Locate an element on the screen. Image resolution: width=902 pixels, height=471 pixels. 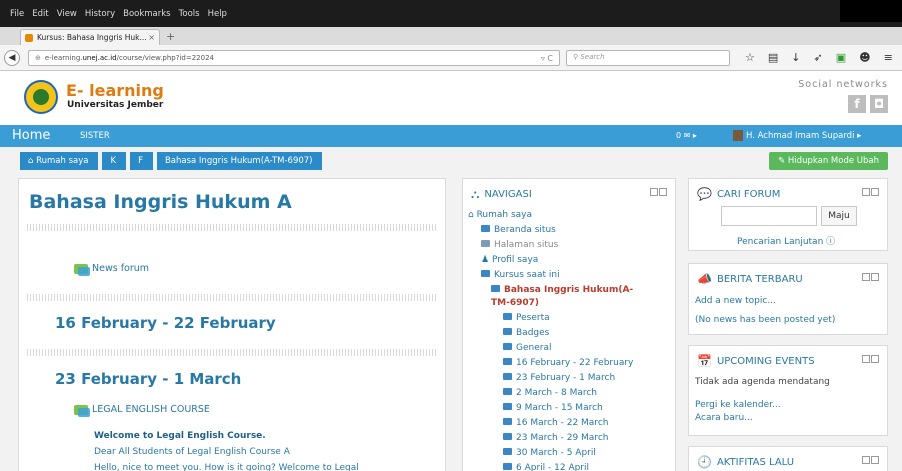
edit-mode-button: ✎ Hidupkan Mode Ubah is located at coordinates (828, 161).